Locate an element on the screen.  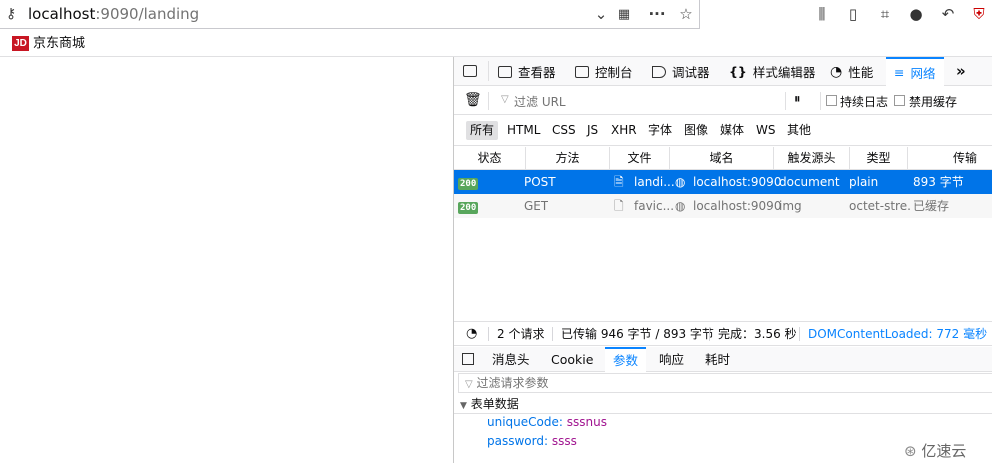
performance-analysis-icon: ◔ is located at coordinates (471, 334).